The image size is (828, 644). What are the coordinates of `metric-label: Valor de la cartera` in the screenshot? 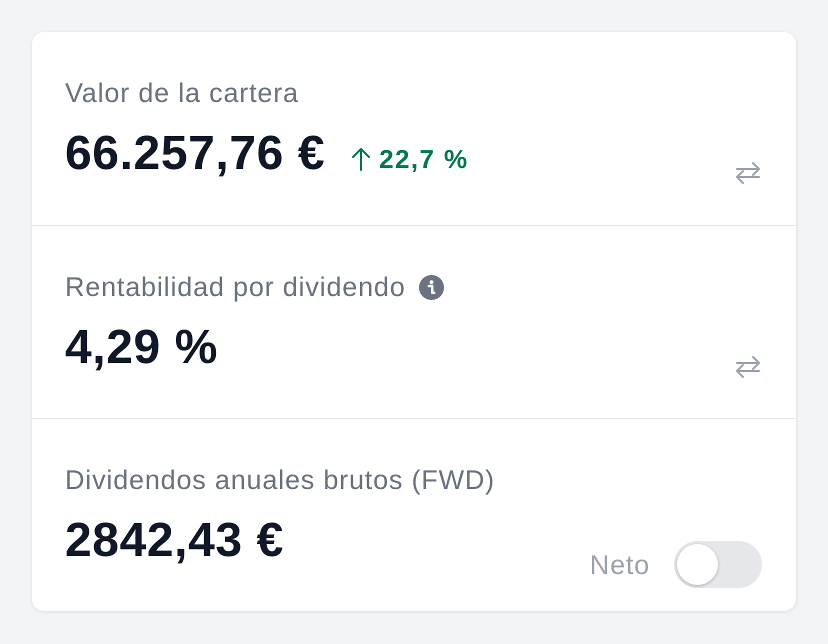 It's located at (182, 93).